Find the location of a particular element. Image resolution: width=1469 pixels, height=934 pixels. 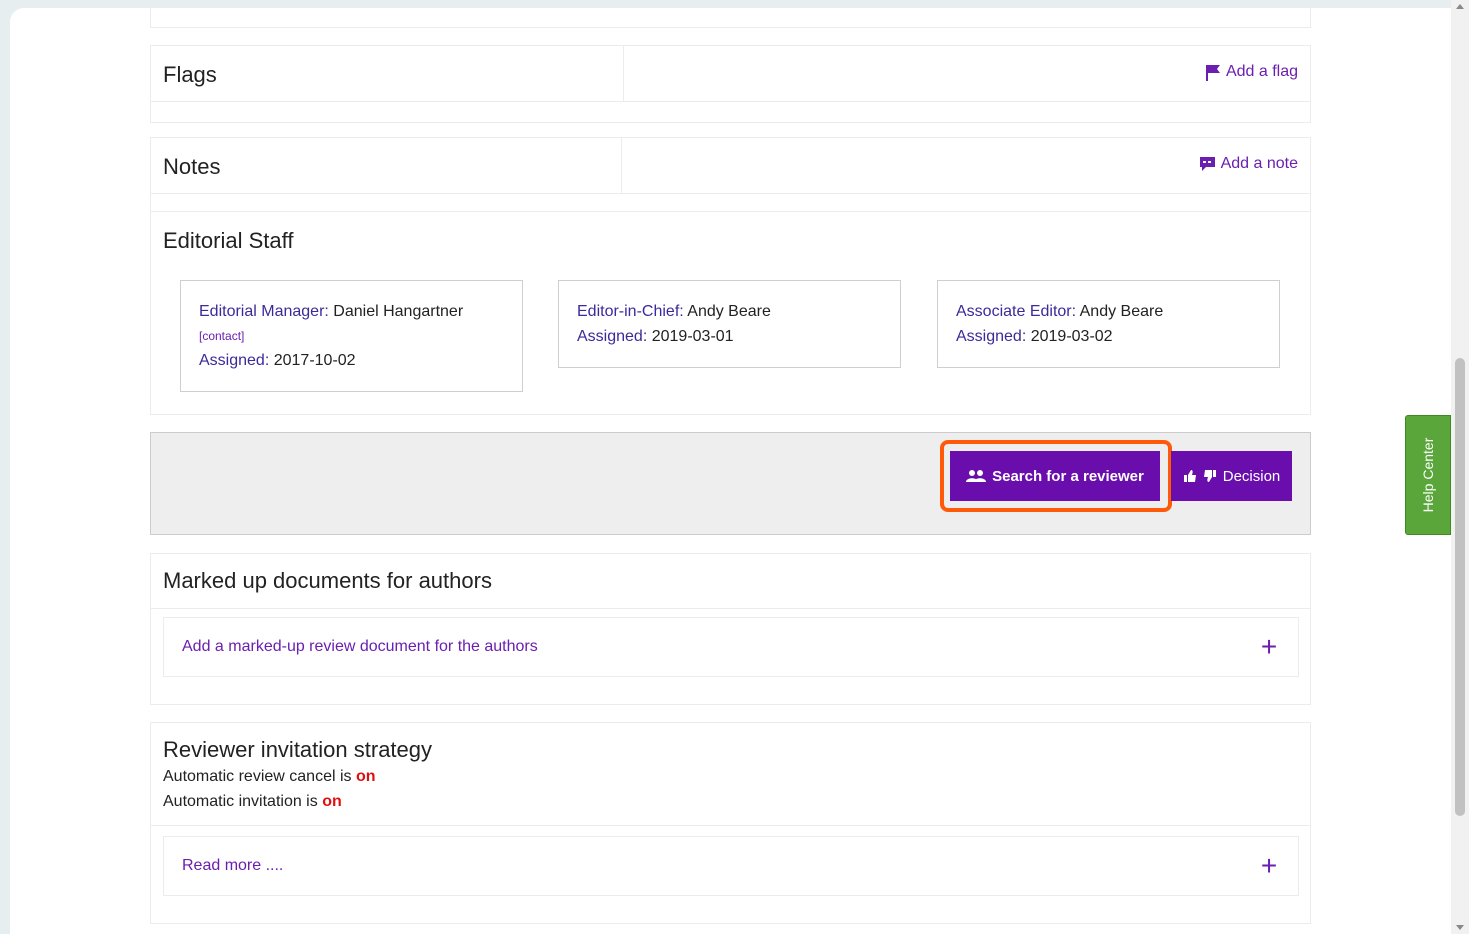

staff-name: Daniel Hangartner is located at coordinates (398, 311).